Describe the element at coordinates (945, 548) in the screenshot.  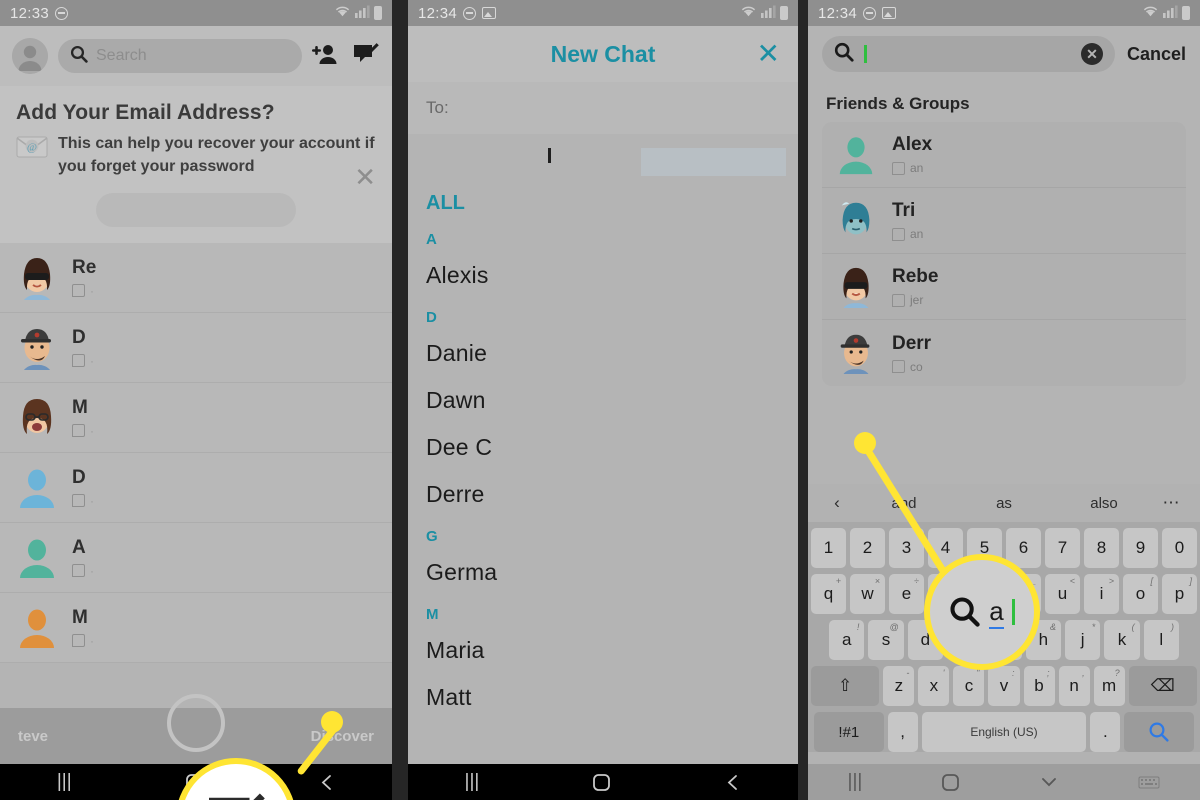
I see `key-4: 4` at that location.